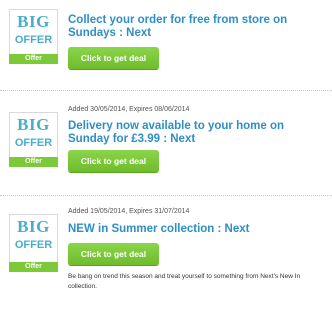  I want to click on deal-title: NEW in Summer collection : Next, so click(198, 229).